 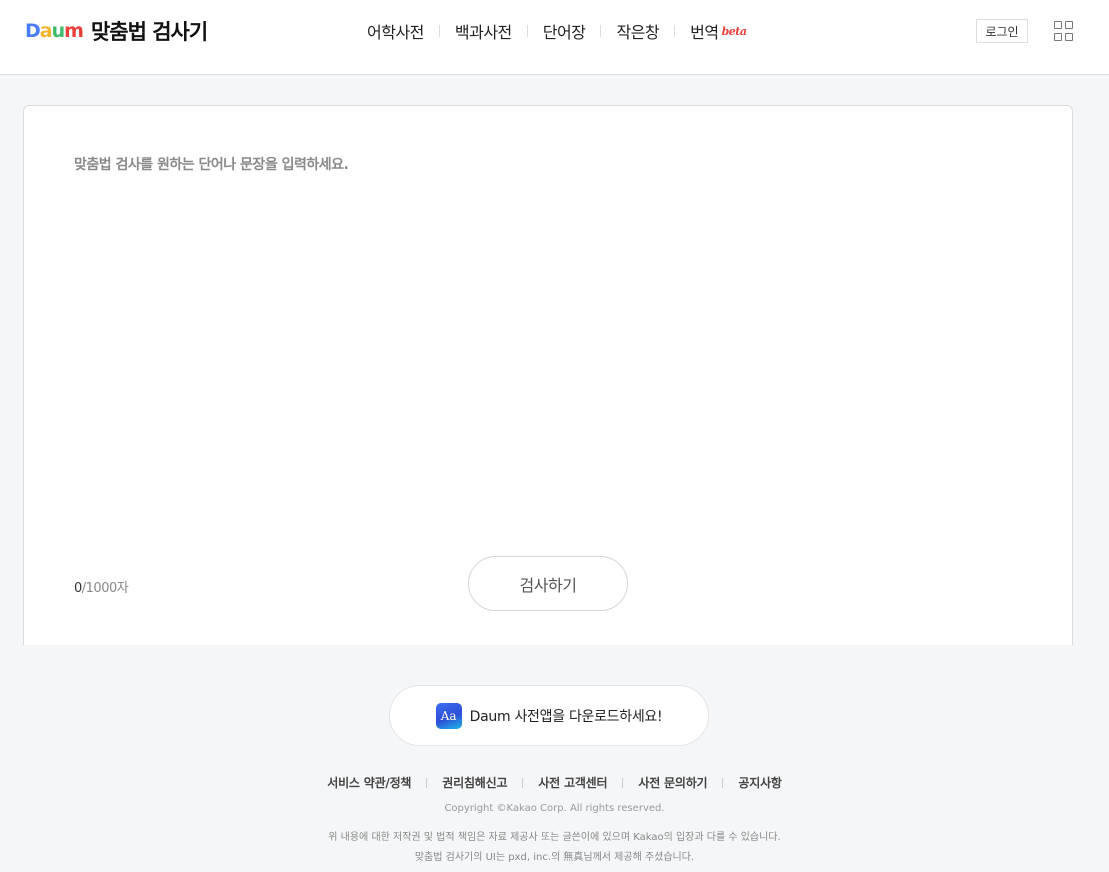 I want to click on nav-mini-window: 작은창, so click(x=637, y=31).